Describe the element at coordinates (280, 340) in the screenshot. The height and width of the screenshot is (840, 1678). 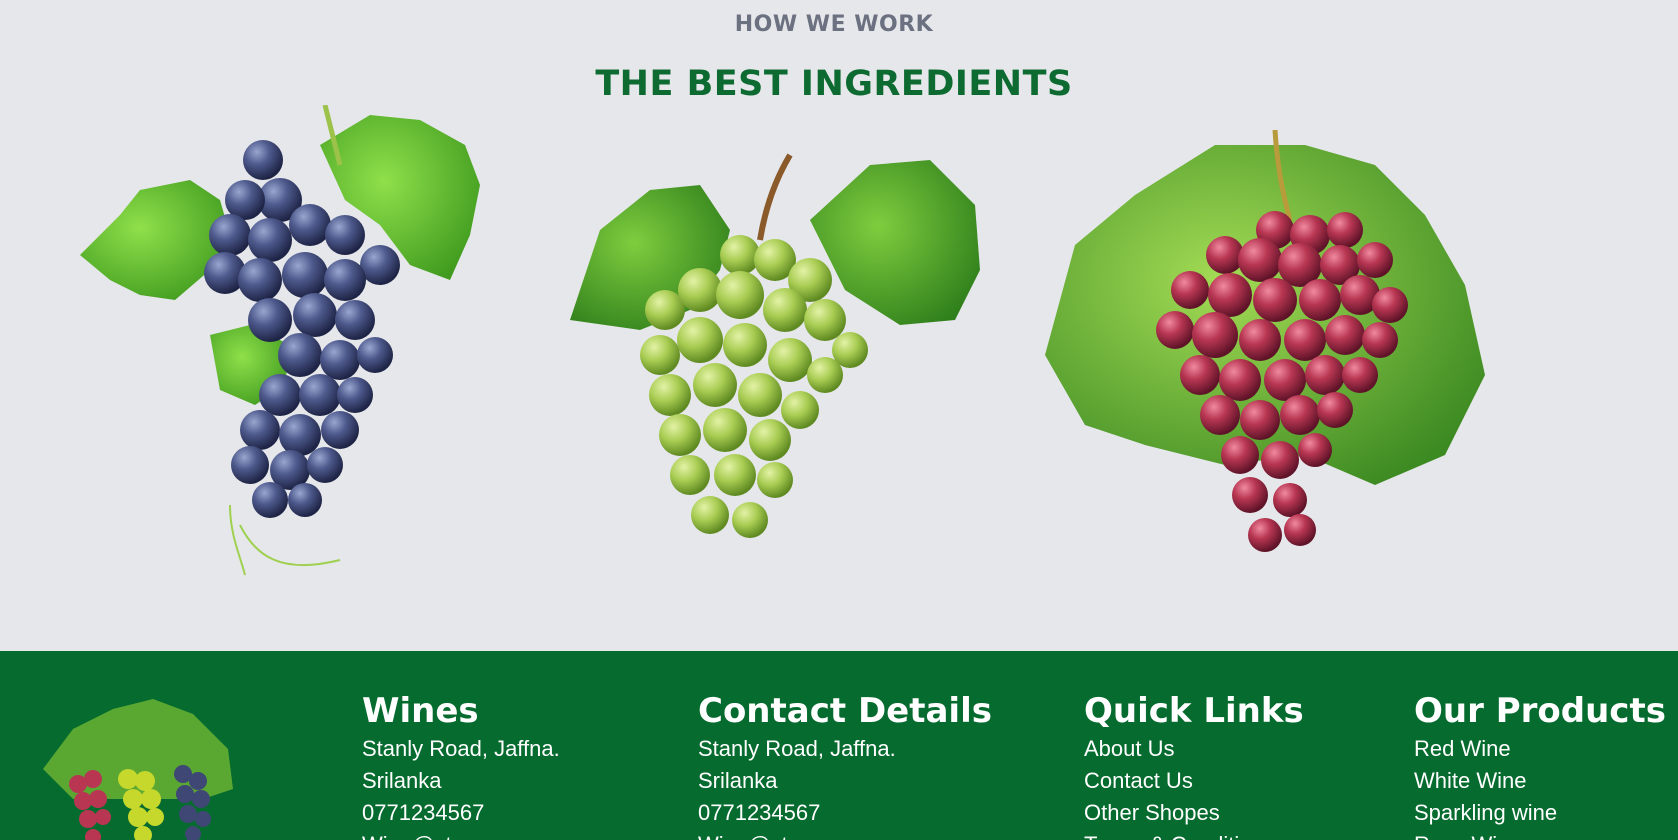
I see `blue-grapes-image` at that location.